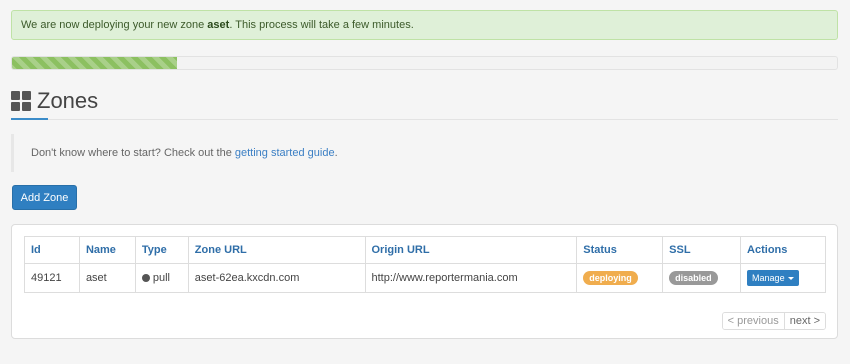 This screenshot has width=850, height=364. What do you see at coordinates (52, 278) in the screenshot?
I see `zone-id: 49121` at bounding box center [52, 278].